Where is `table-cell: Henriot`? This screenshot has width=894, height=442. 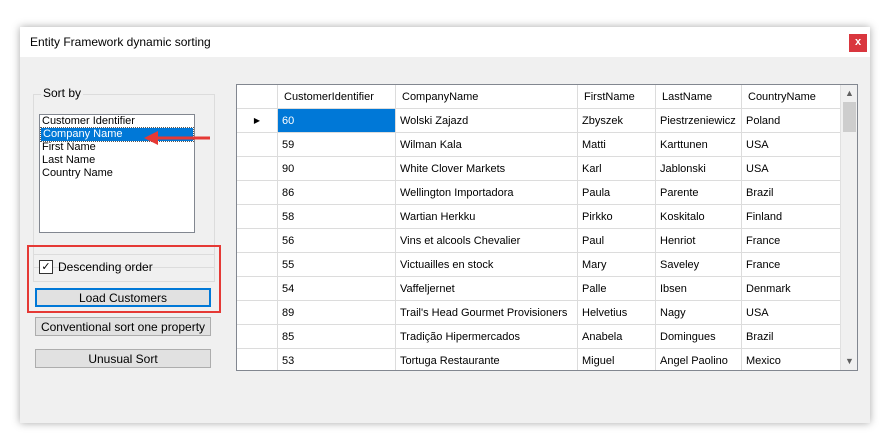
table-cell: Henriot is located at coordinates (698, 240).